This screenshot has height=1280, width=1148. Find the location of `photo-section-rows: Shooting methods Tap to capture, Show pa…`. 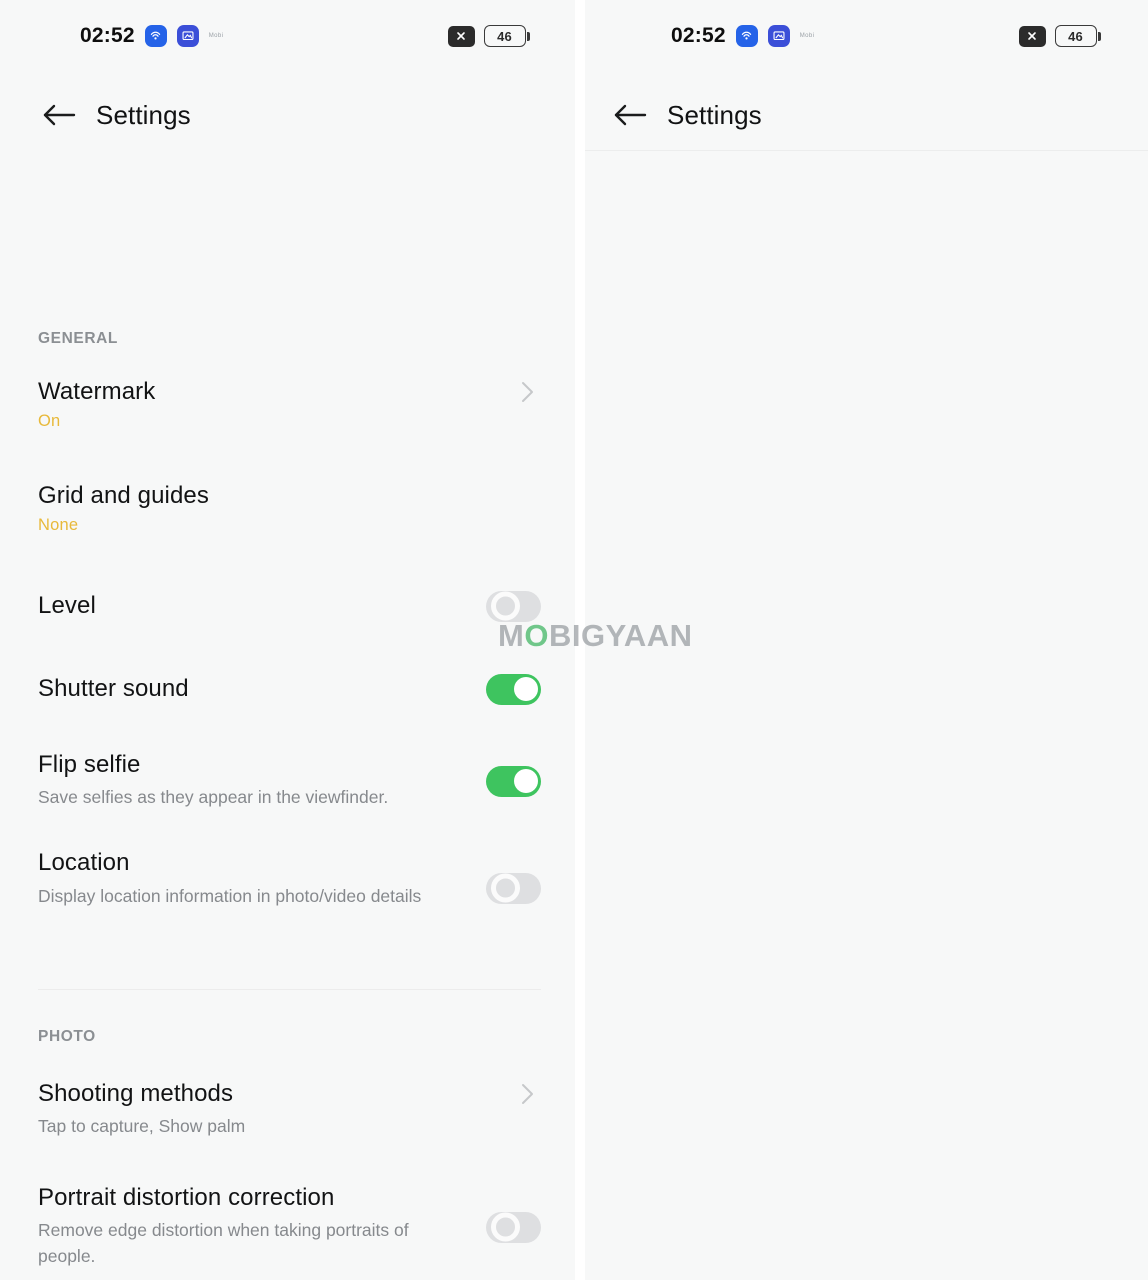

photo-section-rows: Shooting methods Tap to capture, Show pa… is located at coordinates (289, 1180).